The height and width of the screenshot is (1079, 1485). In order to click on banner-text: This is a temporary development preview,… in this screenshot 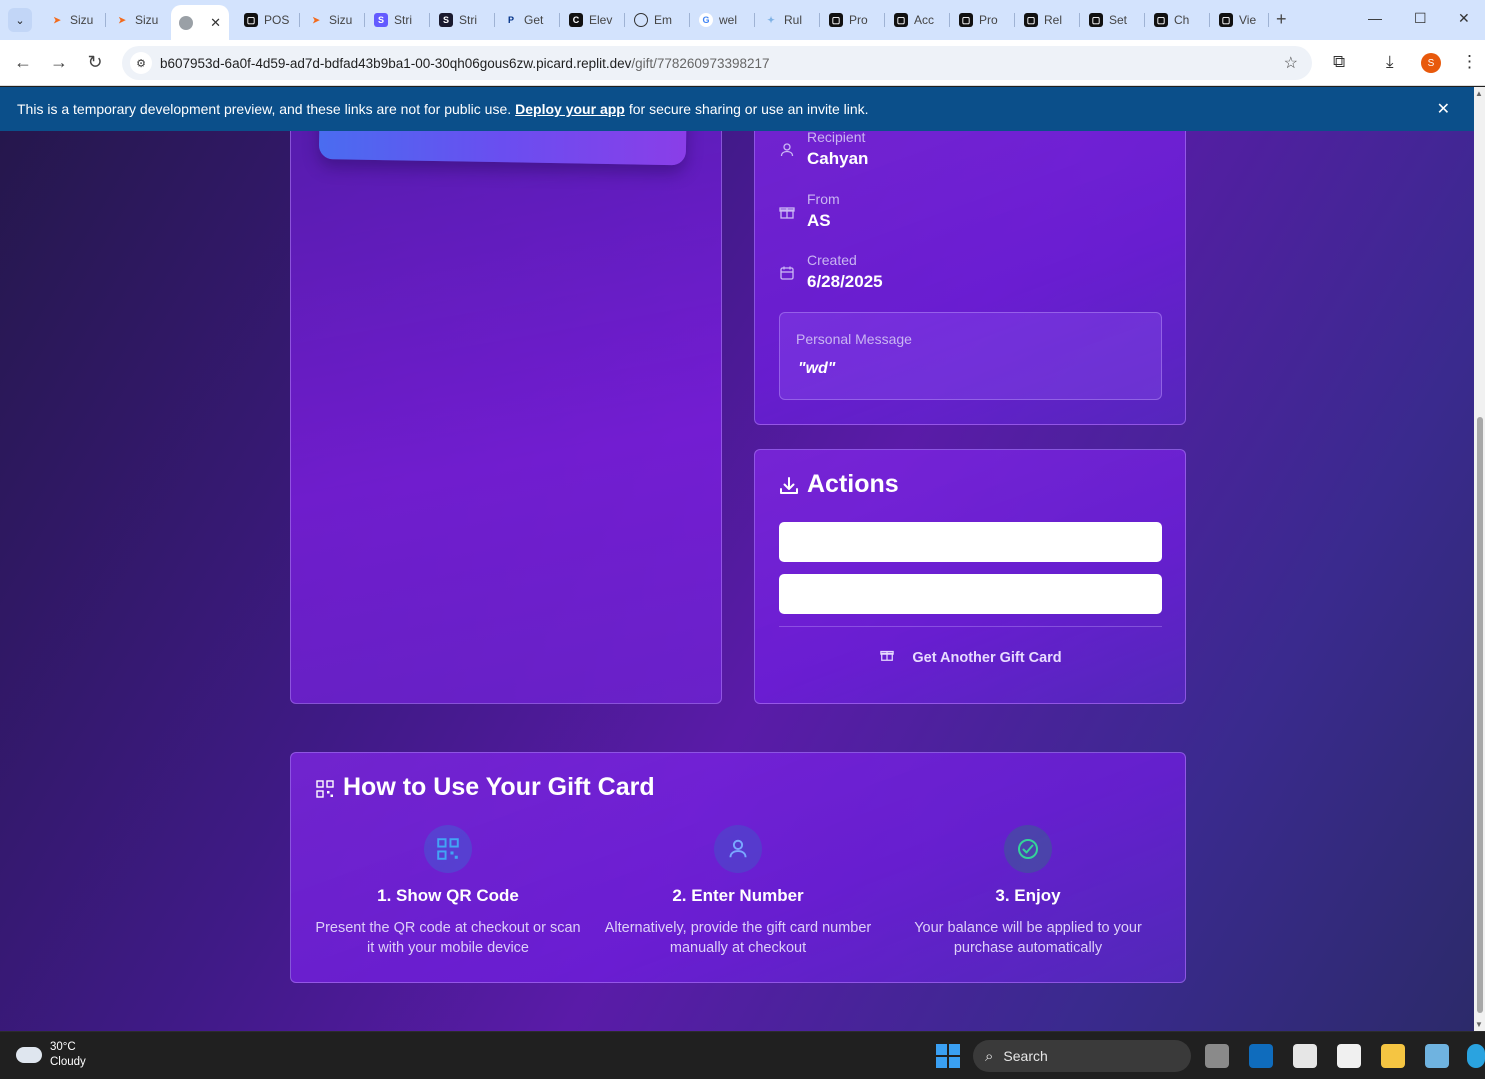, I will do `click(264, 109)`.